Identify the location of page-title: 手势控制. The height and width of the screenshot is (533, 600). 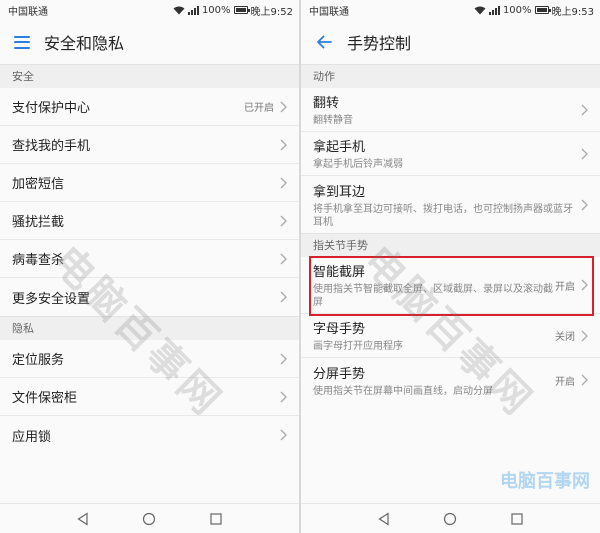
(379, 43).